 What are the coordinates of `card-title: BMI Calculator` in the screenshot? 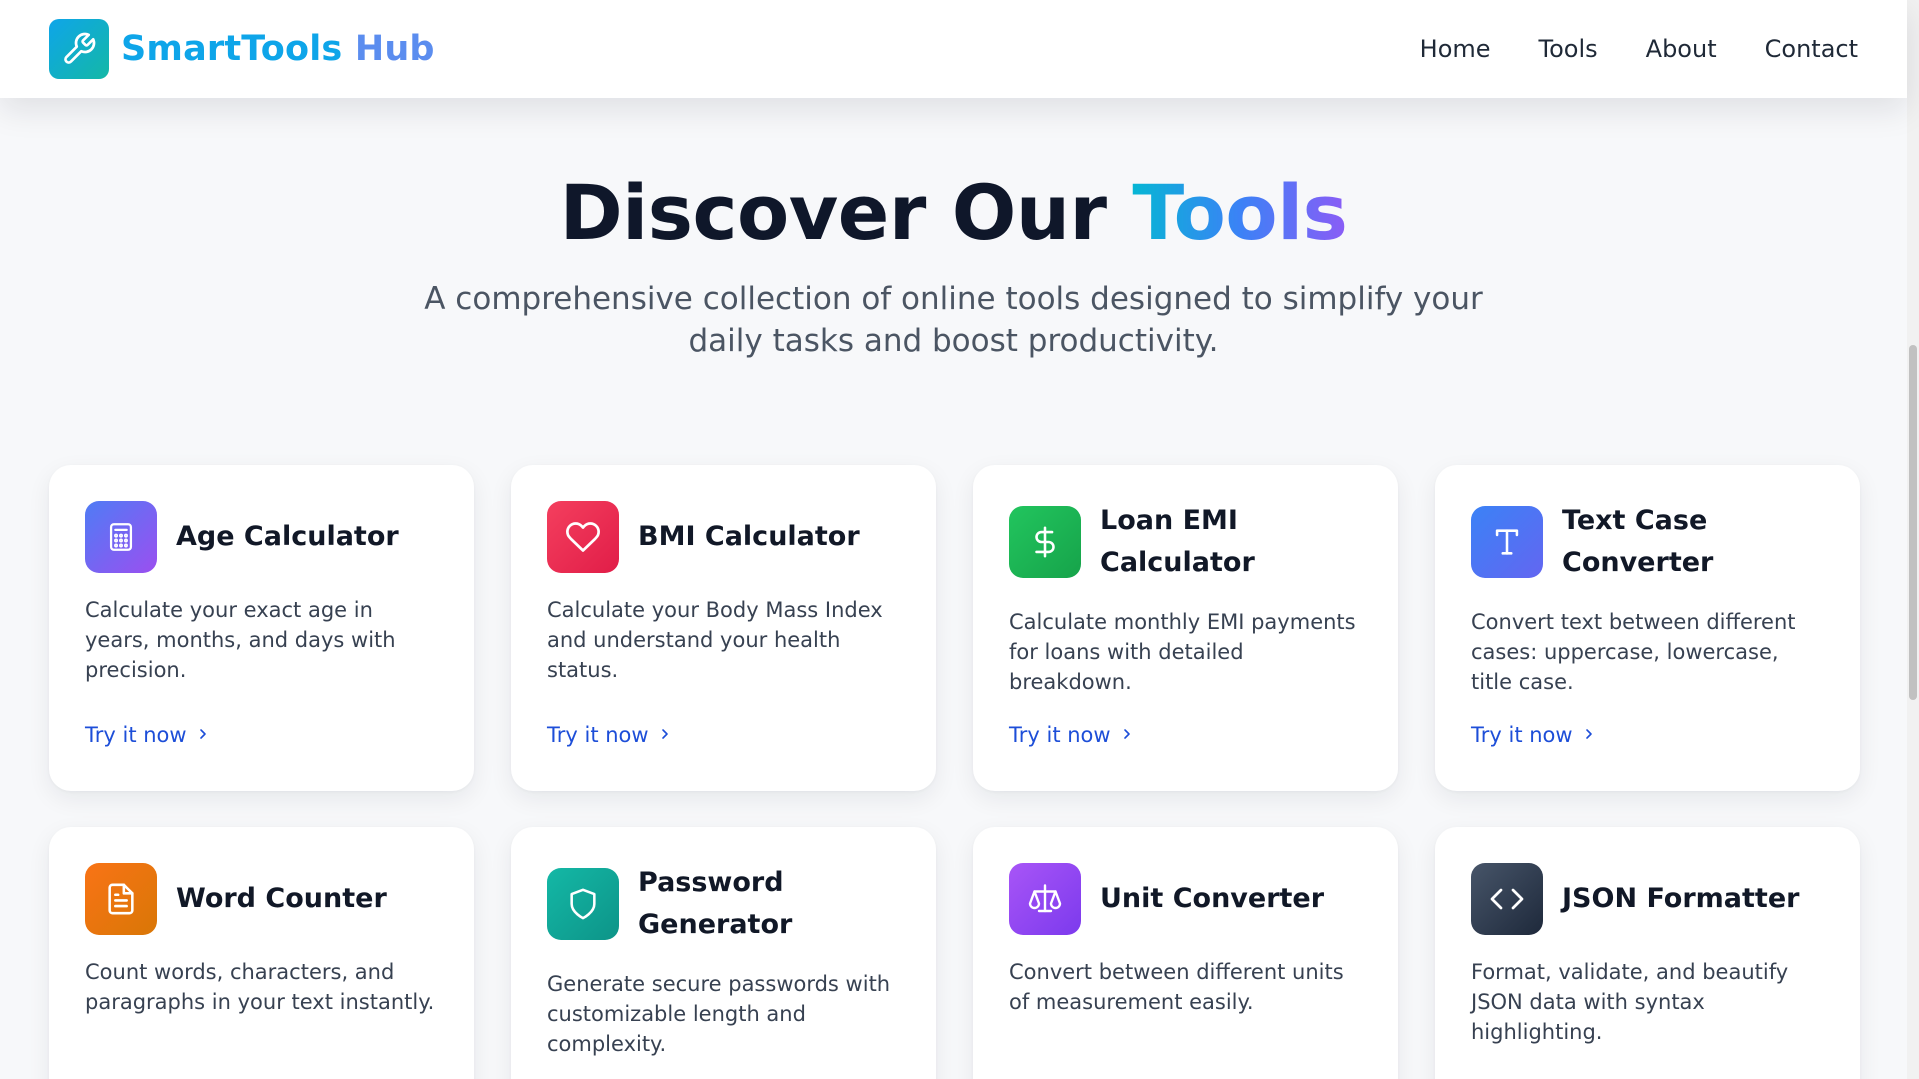 It's located at (749, 536).